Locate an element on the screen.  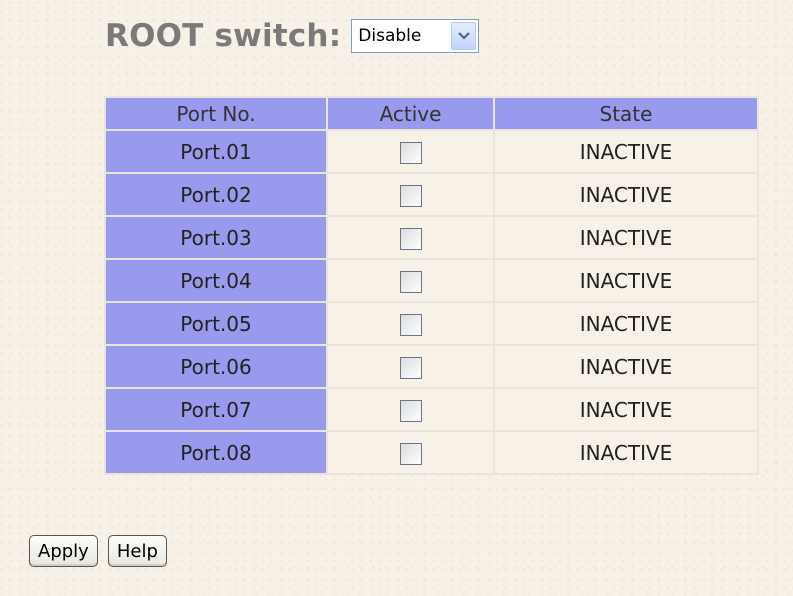
port-number-cell: Port.01 is located at coordinates (216, 151).